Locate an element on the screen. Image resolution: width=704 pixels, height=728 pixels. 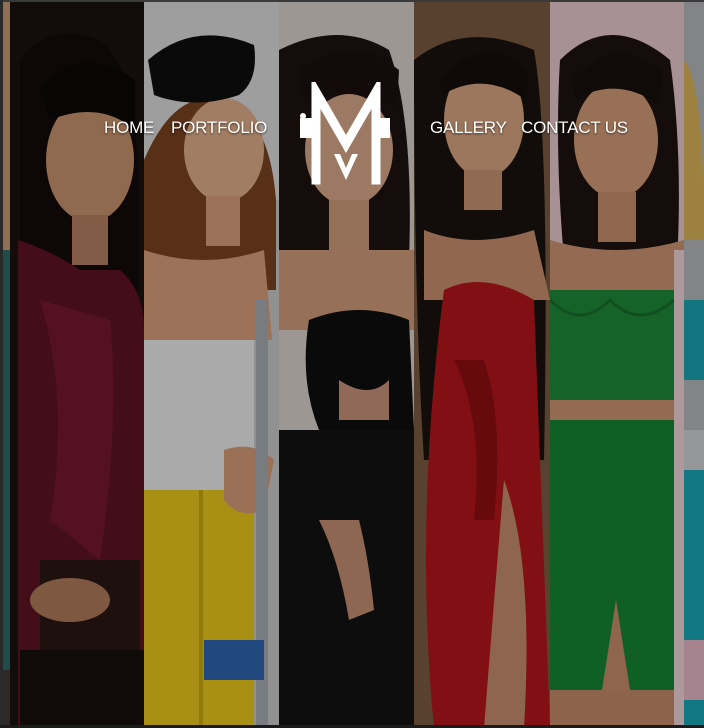
nav-home-link: HOME is located at coordinates (129, 133).